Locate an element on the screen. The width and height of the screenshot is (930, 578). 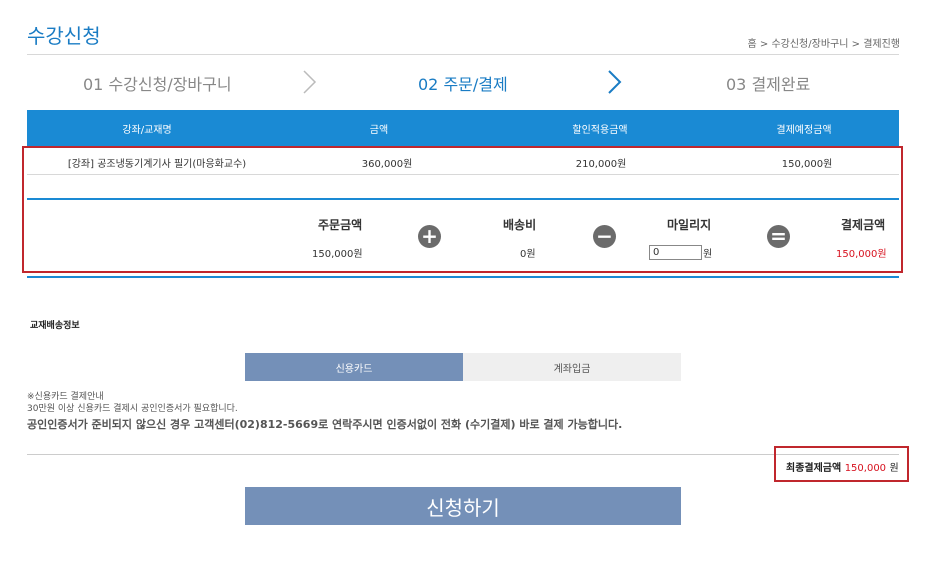
equals-icon: = is located at coordinates (778, 236).